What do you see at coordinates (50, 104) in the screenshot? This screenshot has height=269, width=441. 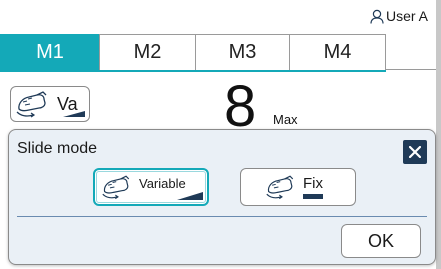 I see `slide-mode-button: Va` at bounding box center [50, 104].